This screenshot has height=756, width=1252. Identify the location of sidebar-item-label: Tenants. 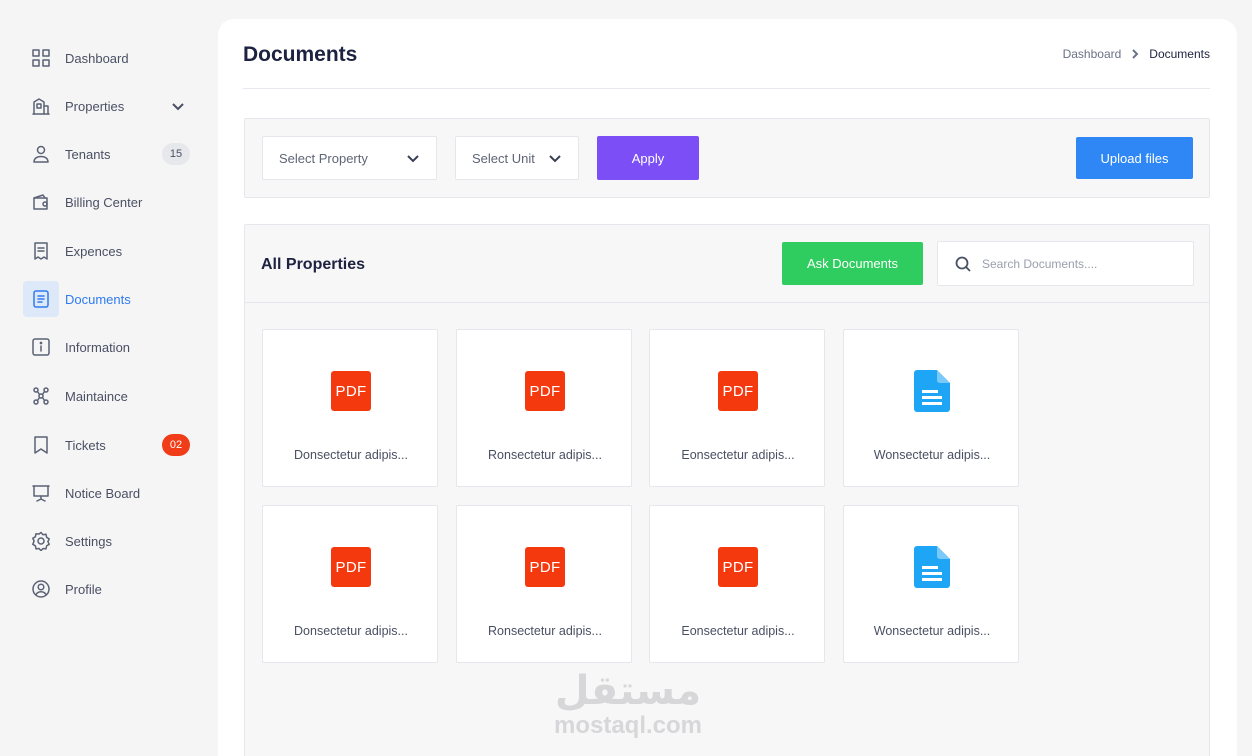
(88, 154).